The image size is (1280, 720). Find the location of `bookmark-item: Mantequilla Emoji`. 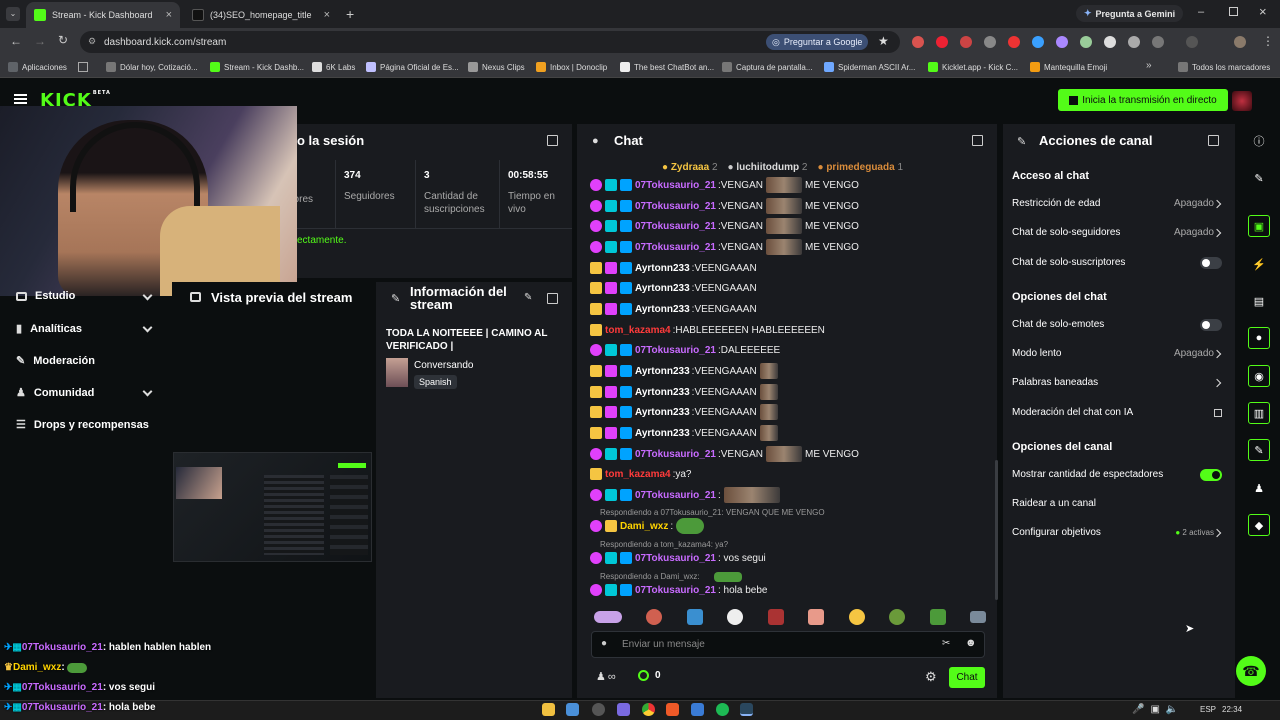

bookmark-item: Mantequilla Emoji is located at coordinates (1068, 67).